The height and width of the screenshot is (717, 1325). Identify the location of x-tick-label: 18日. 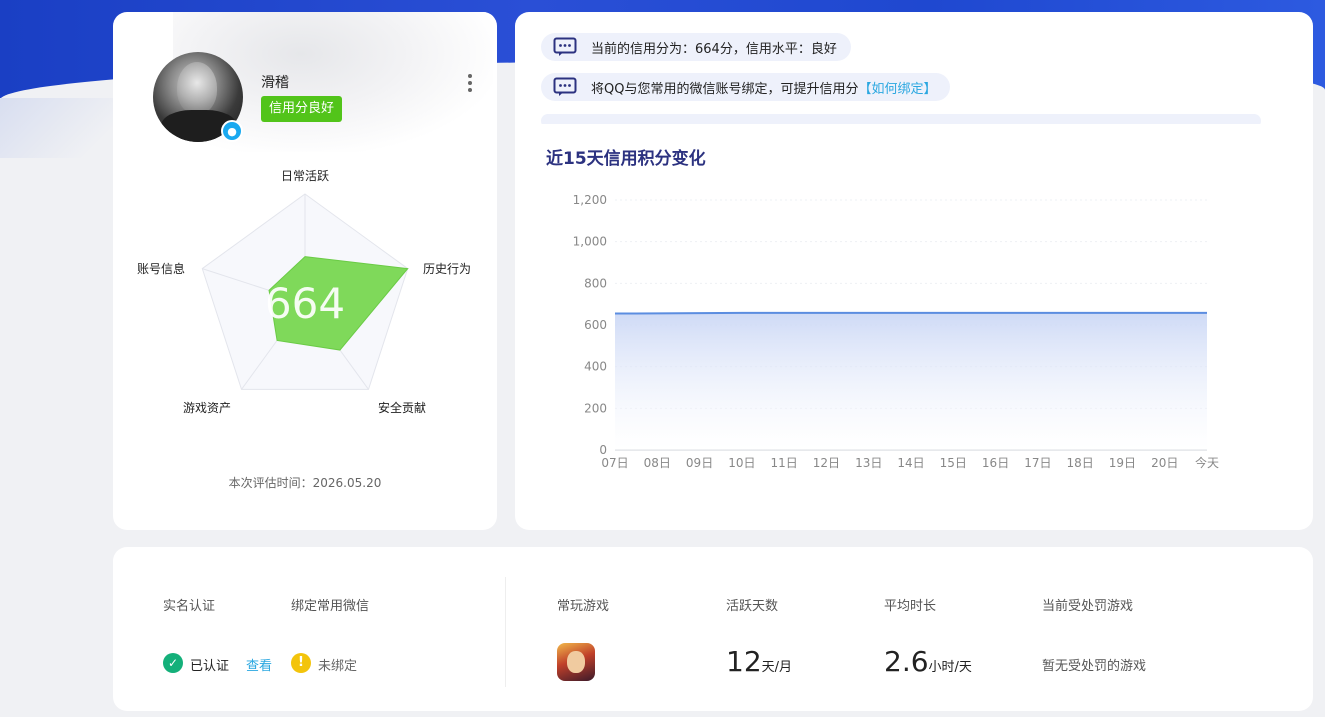
(1080, 463).